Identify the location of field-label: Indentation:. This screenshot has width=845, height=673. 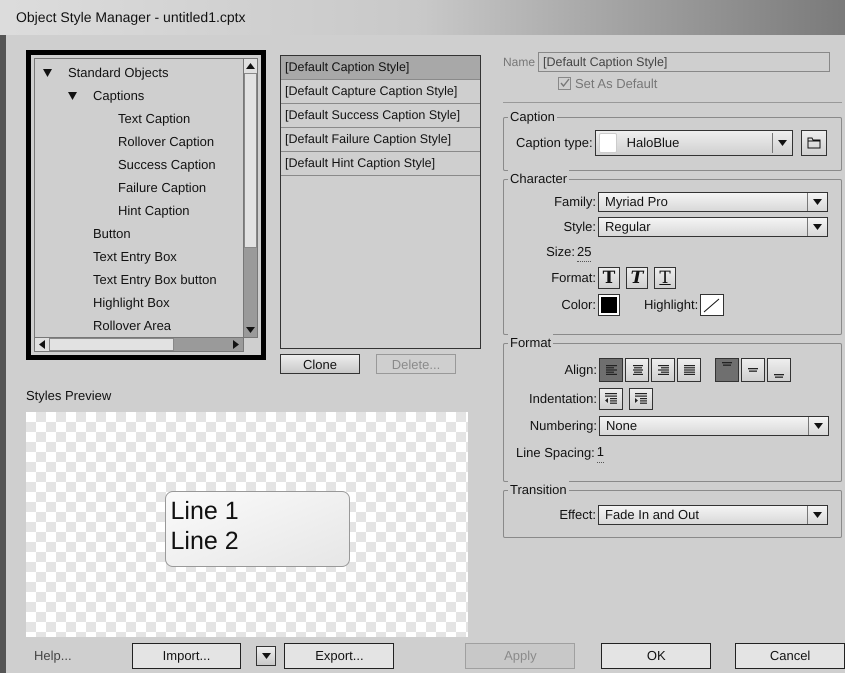
(562, 399).